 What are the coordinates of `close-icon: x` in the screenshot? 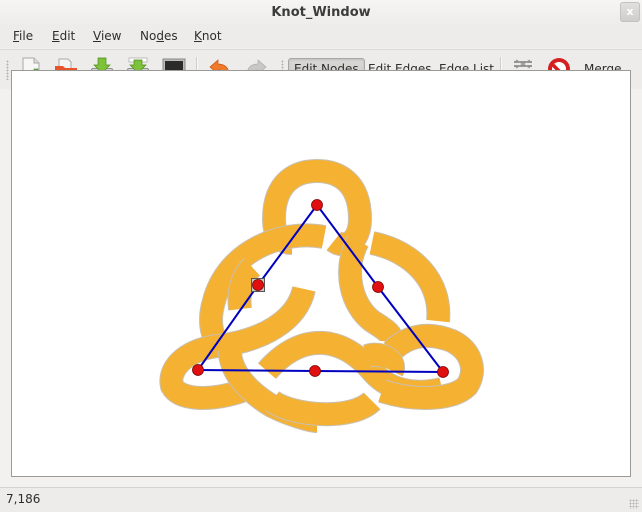 It's located at (630, 12).